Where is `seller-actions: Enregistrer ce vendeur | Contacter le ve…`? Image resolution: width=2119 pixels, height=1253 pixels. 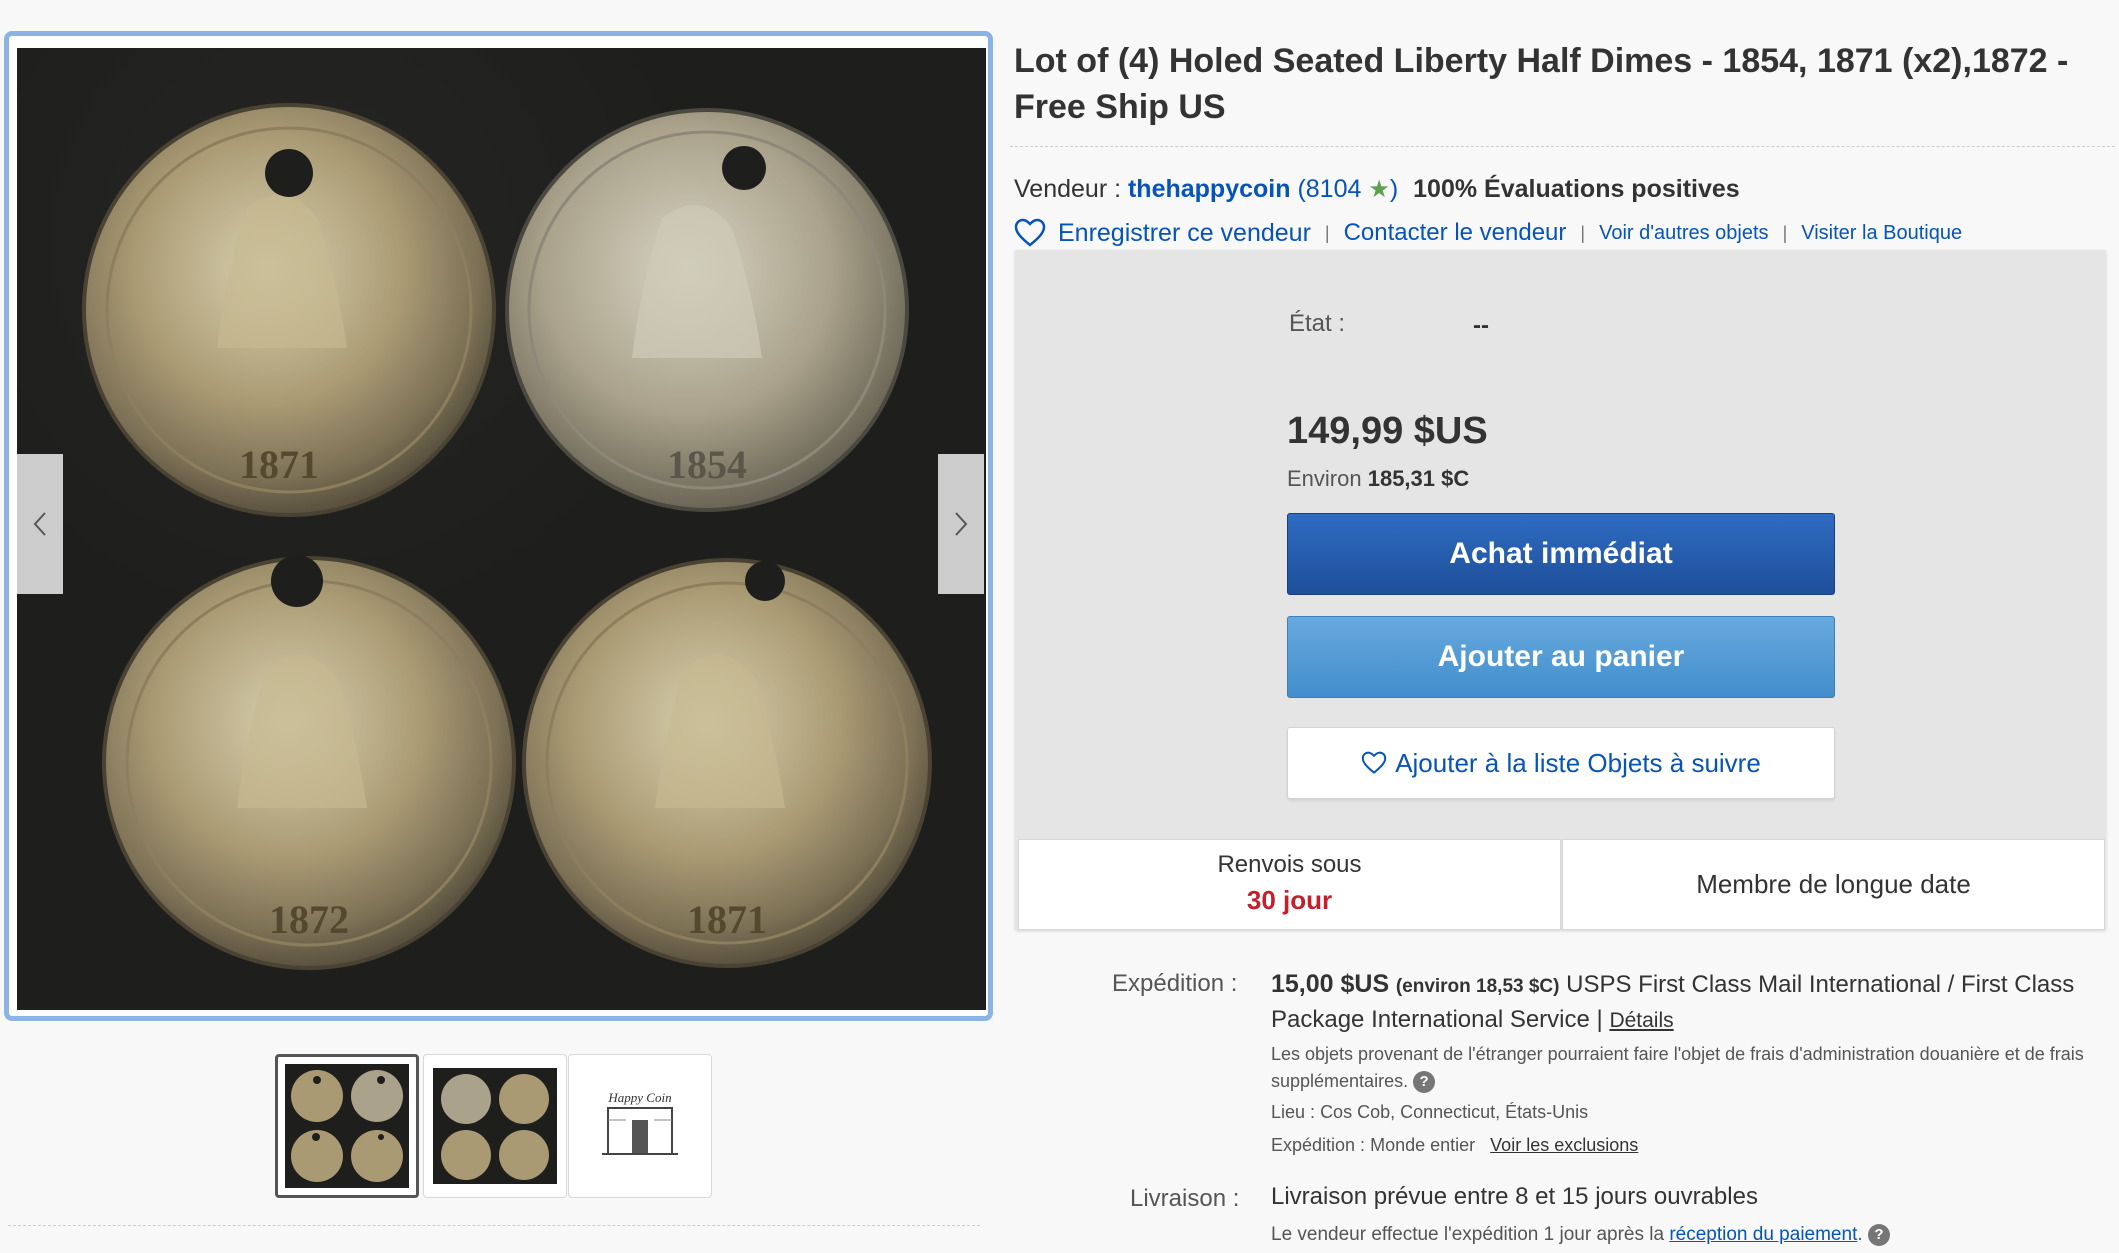 seller-actions: Enregistrer ce vendeur | Contacter le ve… is located at coordinates (1488, 233).